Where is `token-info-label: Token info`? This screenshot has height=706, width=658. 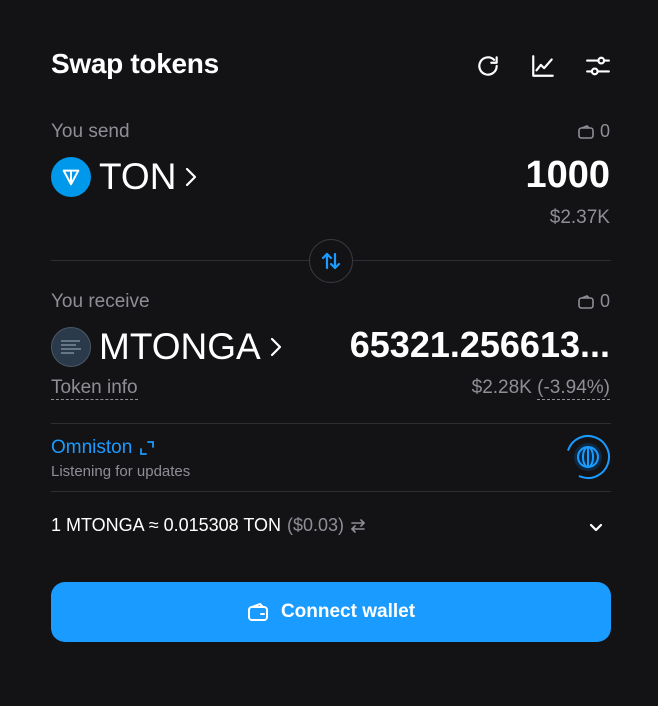
token-info-label: Token info is located at coordinates (94, 388).